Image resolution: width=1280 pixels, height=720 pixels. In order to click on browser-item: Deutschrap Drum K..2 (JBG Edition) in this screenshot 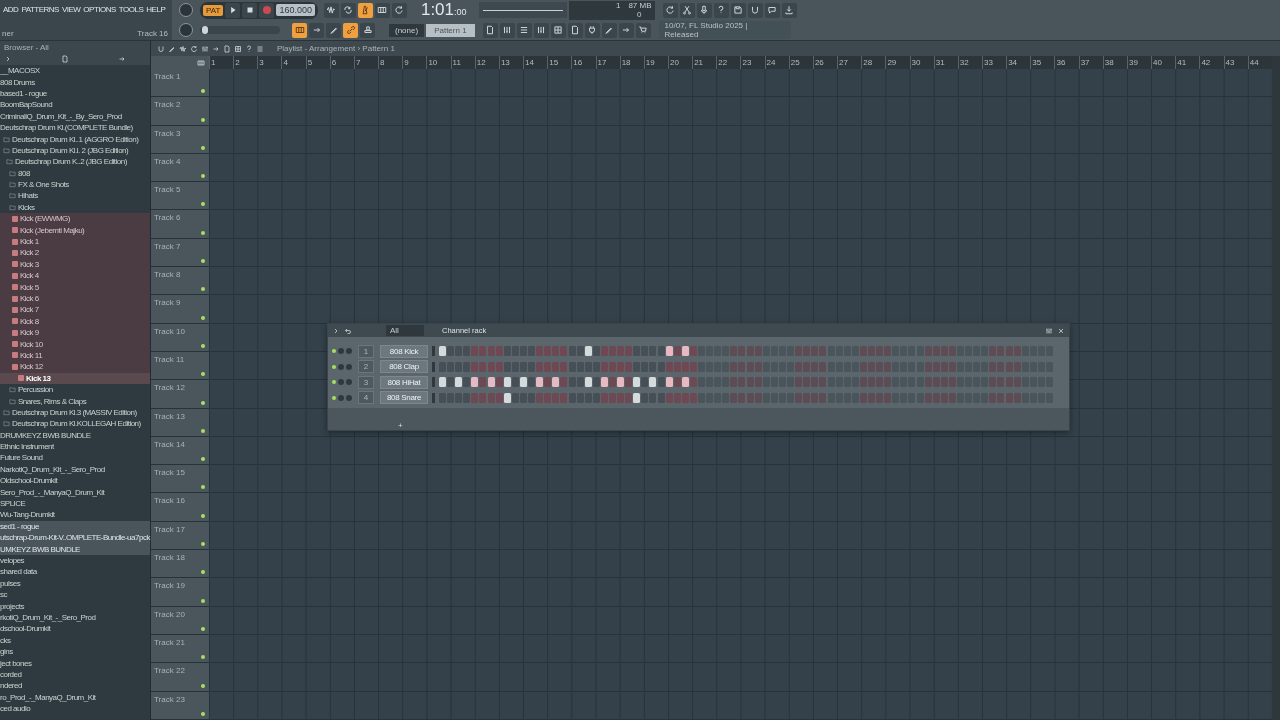, I will do `click(75, 162)`.